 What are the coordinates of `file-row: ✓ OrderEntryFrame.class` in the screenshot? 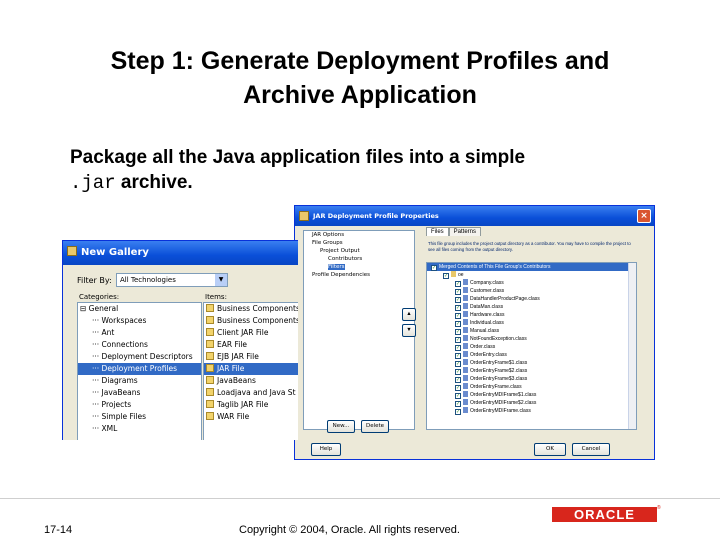 It's located at (531, 387).